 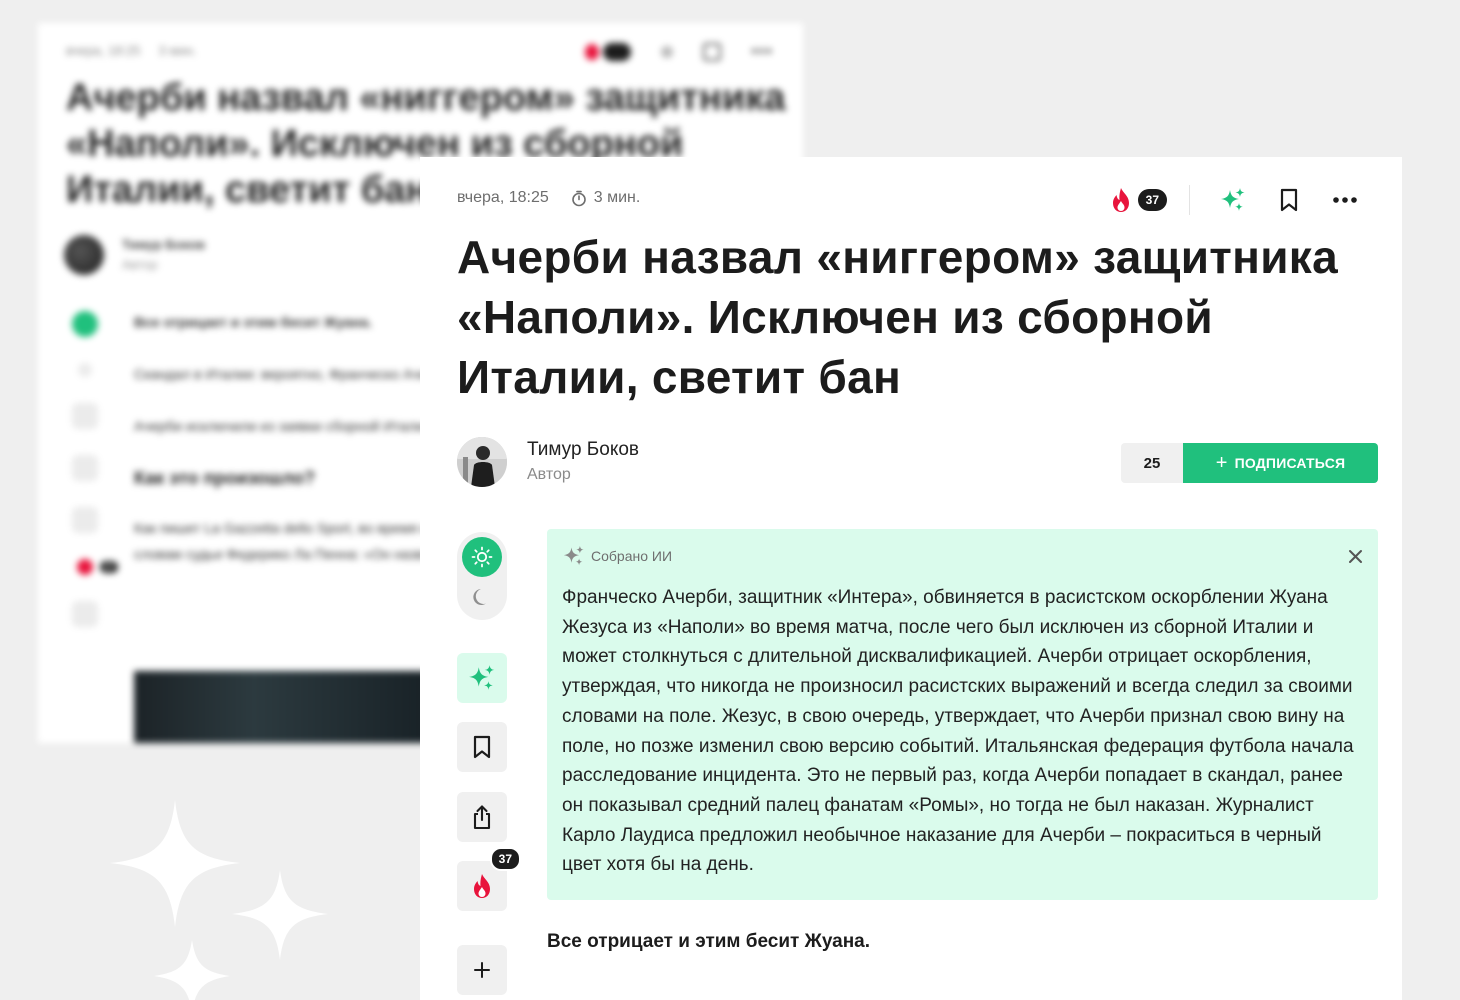 I want to click on rail-reactions-count: 37, so click(x=505, y=859).